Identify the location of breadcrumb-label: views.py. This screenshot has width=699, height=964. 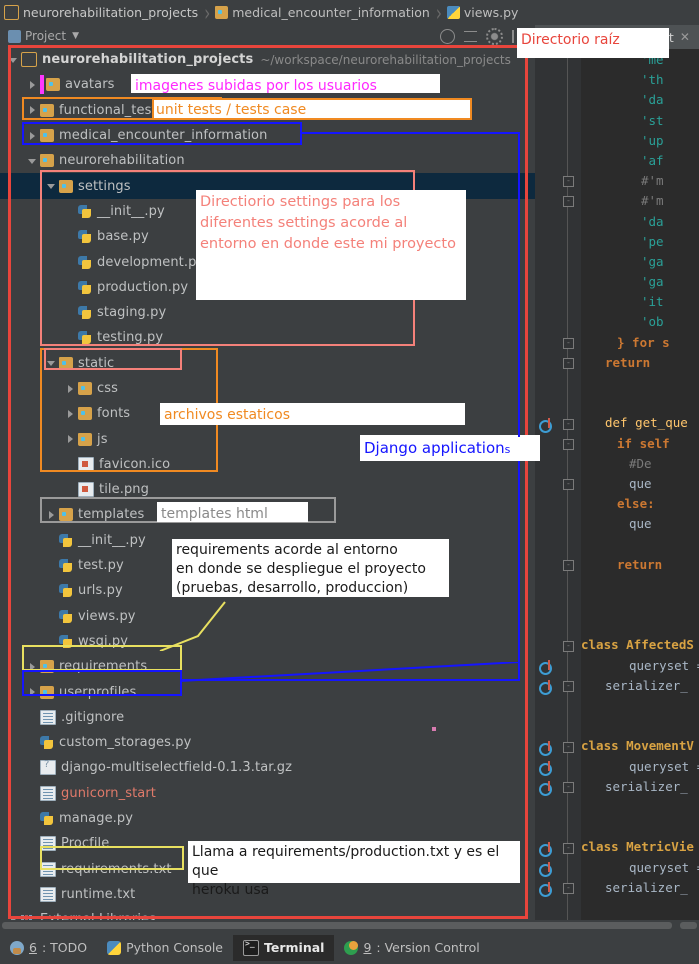
(491, 12).